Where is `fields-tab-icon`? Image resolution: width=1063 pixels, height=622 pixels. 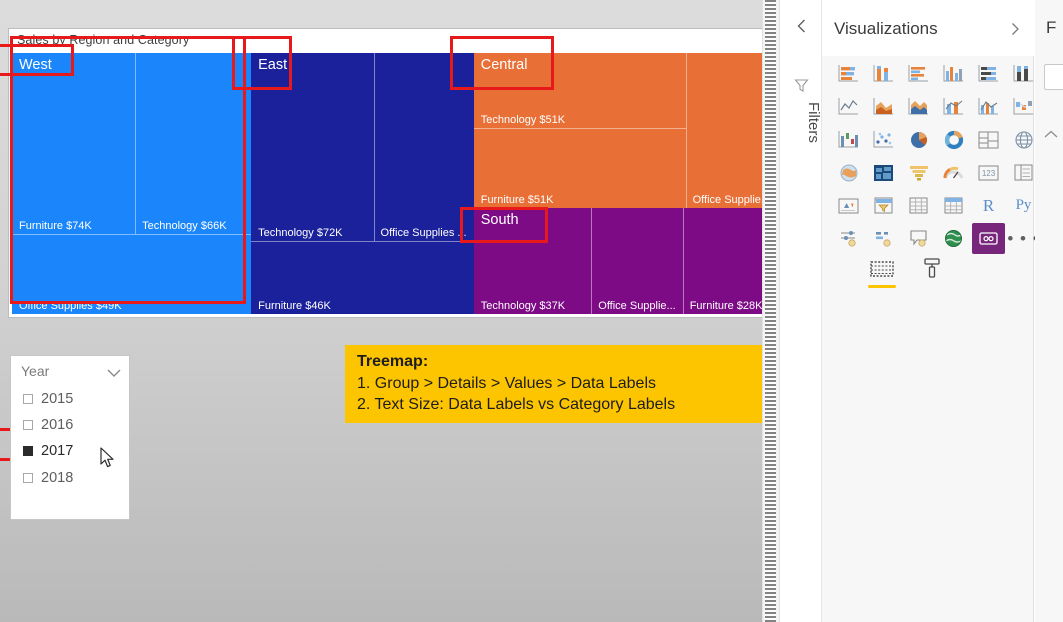
fields-tab-icon is located at coordinates (882, 269).